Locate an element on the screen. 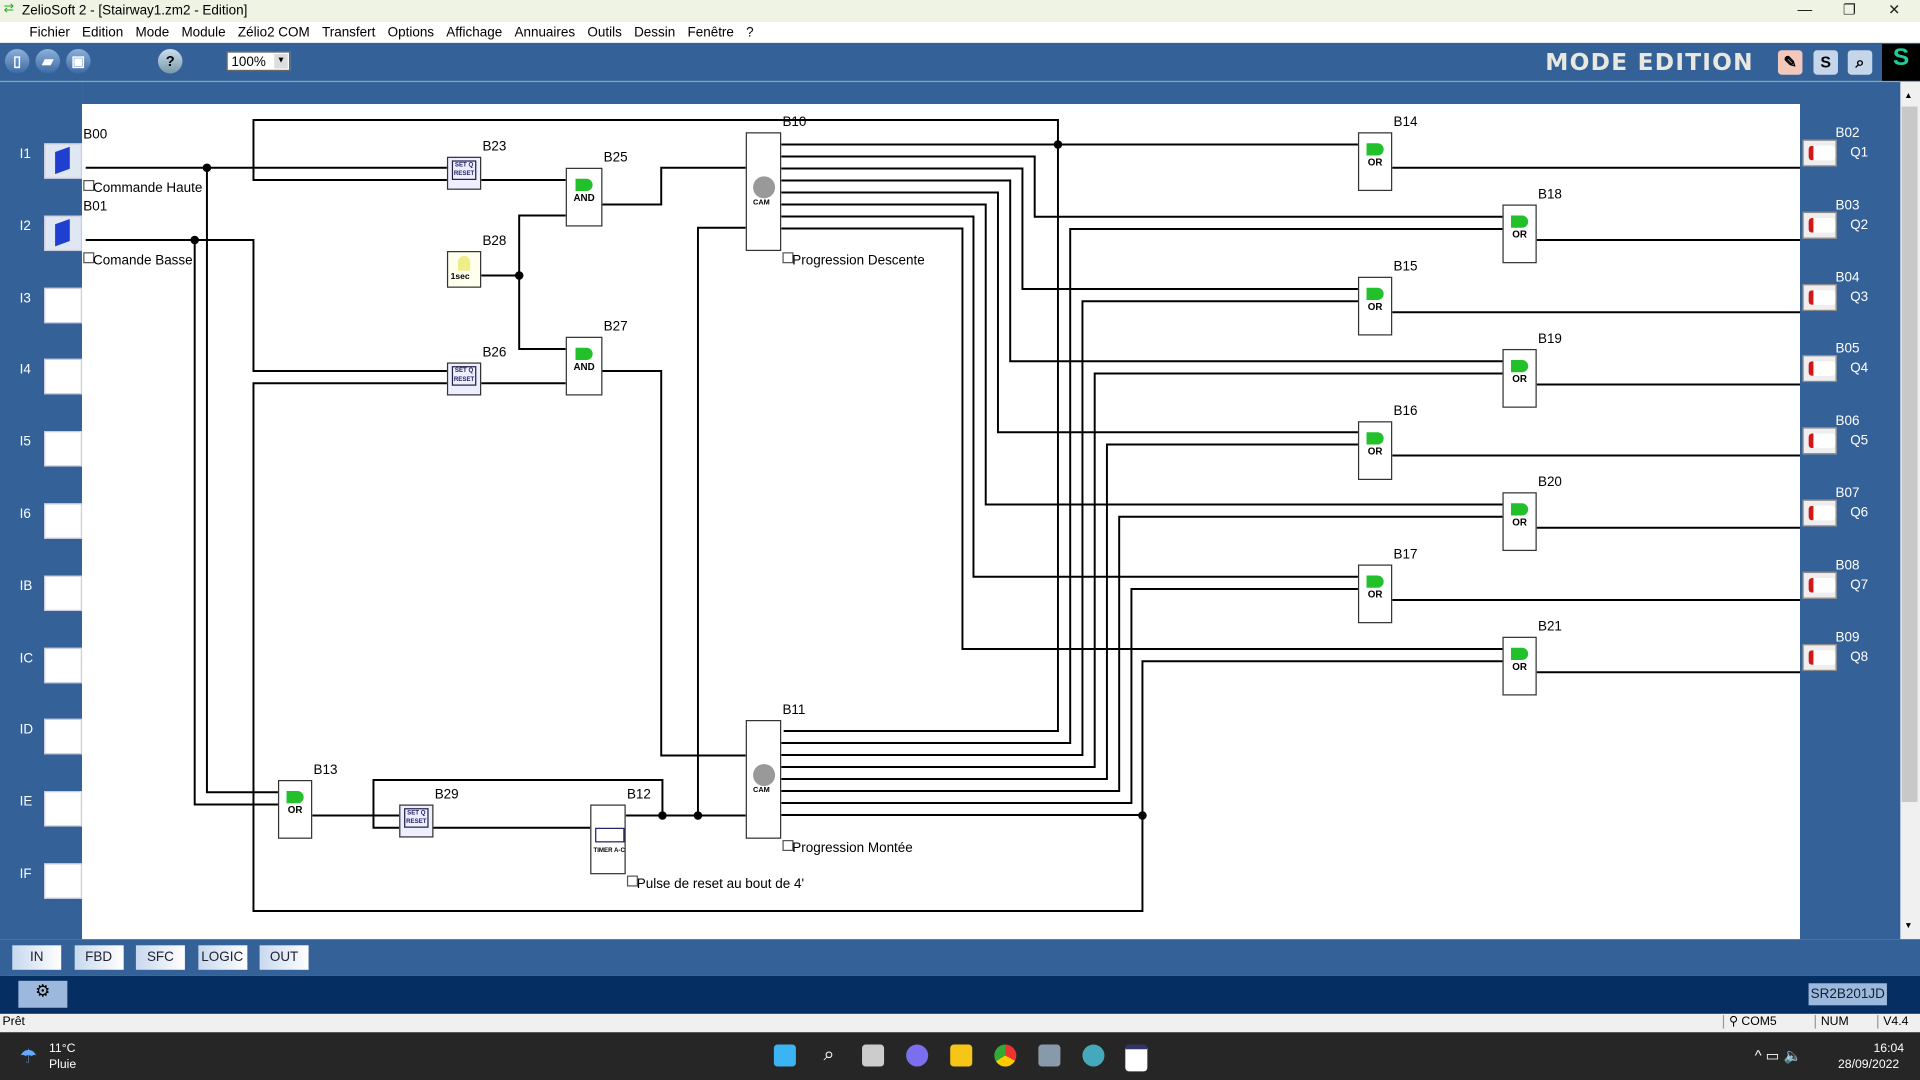 Image resolution: width=1920 pixels, height=1080 pixels. clock-time: 16:04 is located at coordinates (1889, 1049).